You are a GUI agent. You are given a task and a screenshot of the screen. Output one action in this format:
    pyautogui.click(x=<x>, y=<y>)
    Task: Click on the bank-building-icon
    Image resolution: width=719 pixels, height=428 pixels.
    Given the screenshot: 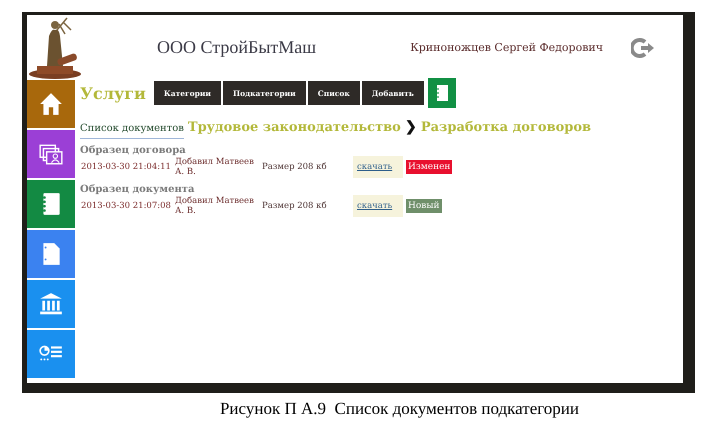 What is the action you would take?
    pyautogui.click(x=51, y=304)
    